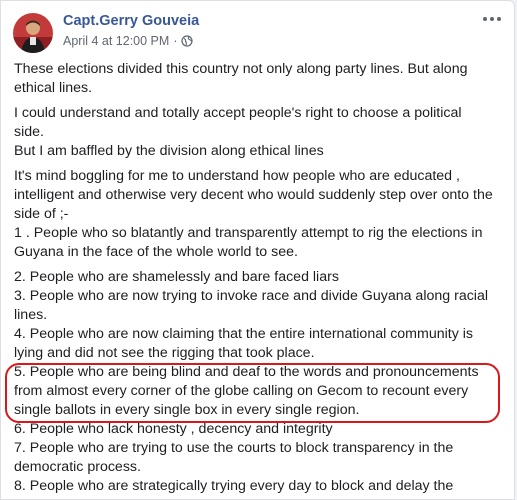  I want to click on post-text-line: side of ;-, so click(41, 214).